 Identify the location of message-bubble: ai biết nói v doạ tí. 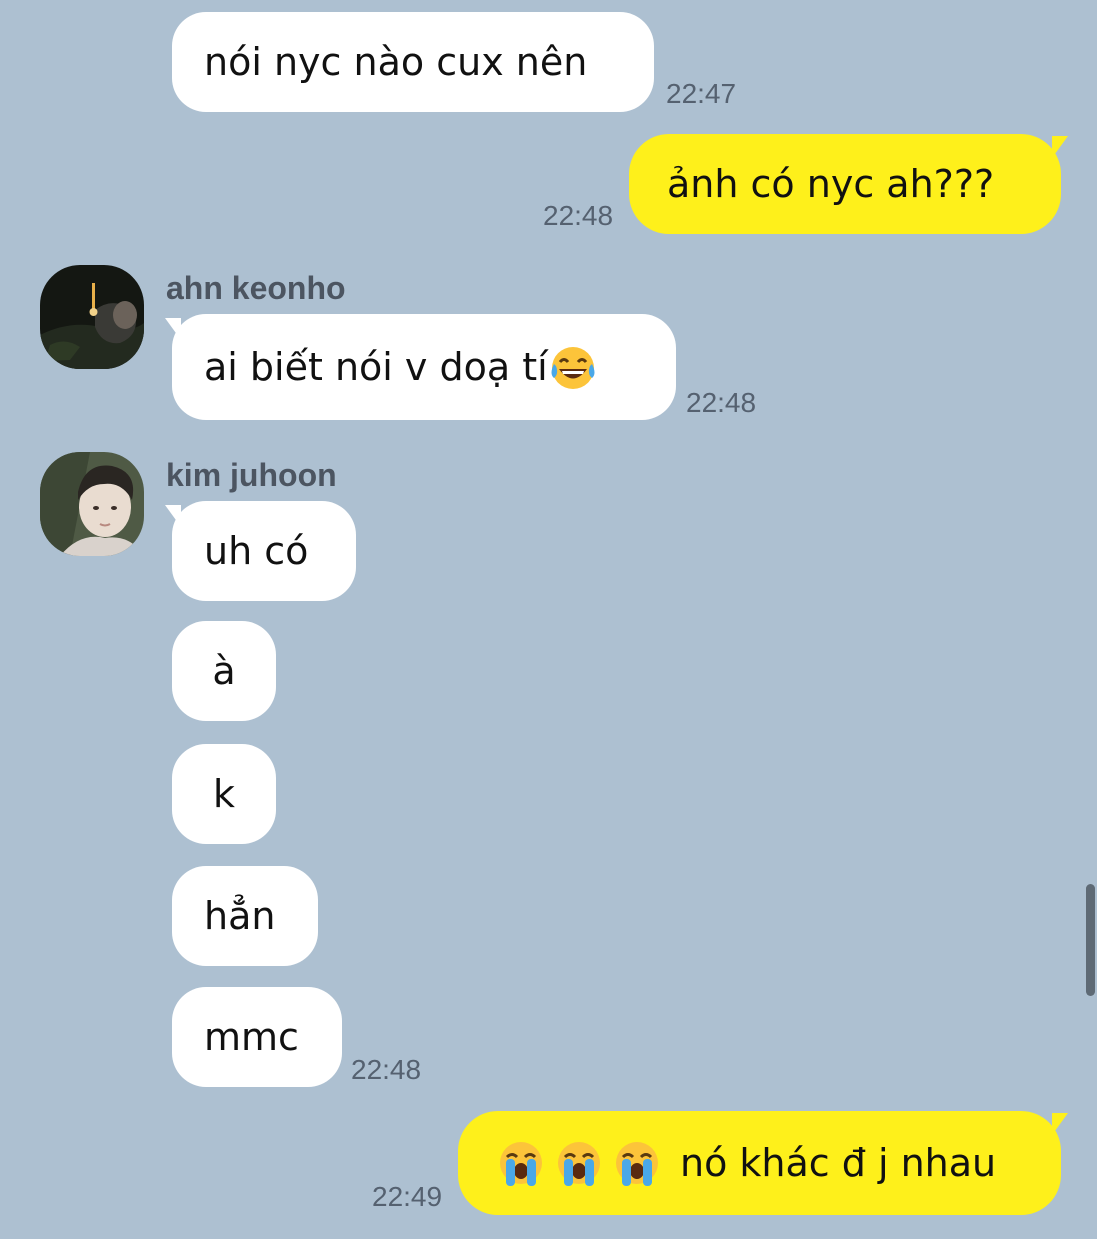
(424, 367).